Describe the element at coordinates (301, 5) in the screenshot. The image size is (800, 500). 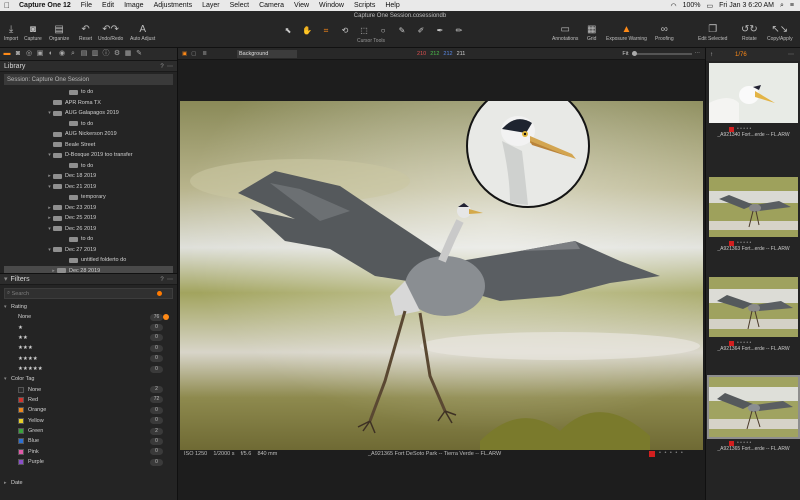
I see `menu-view: View` at that location.